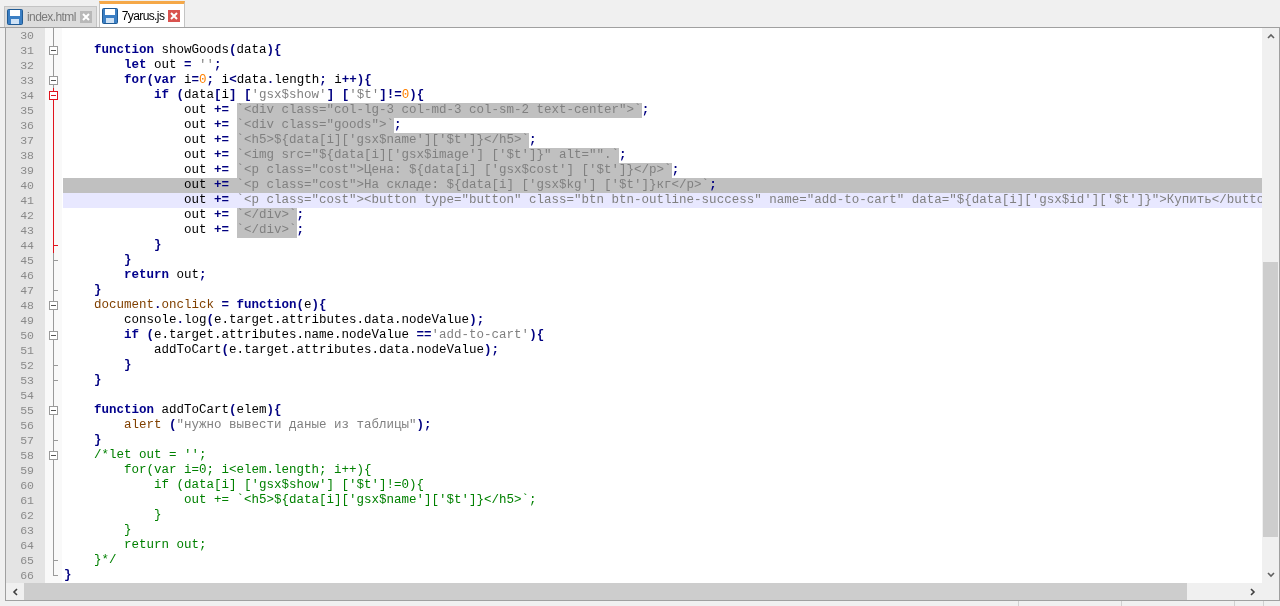  Describe the element at coordinates (1270, 399) in the screenshot. I see `scrollbar-thumb` at that location.